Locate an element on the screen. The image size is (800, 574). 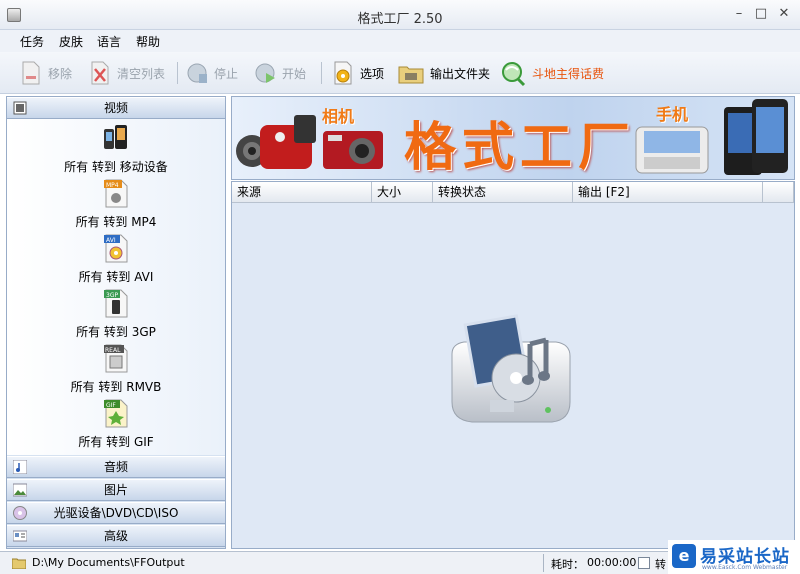
minimize-button: – is located at coordinates (739, 15).